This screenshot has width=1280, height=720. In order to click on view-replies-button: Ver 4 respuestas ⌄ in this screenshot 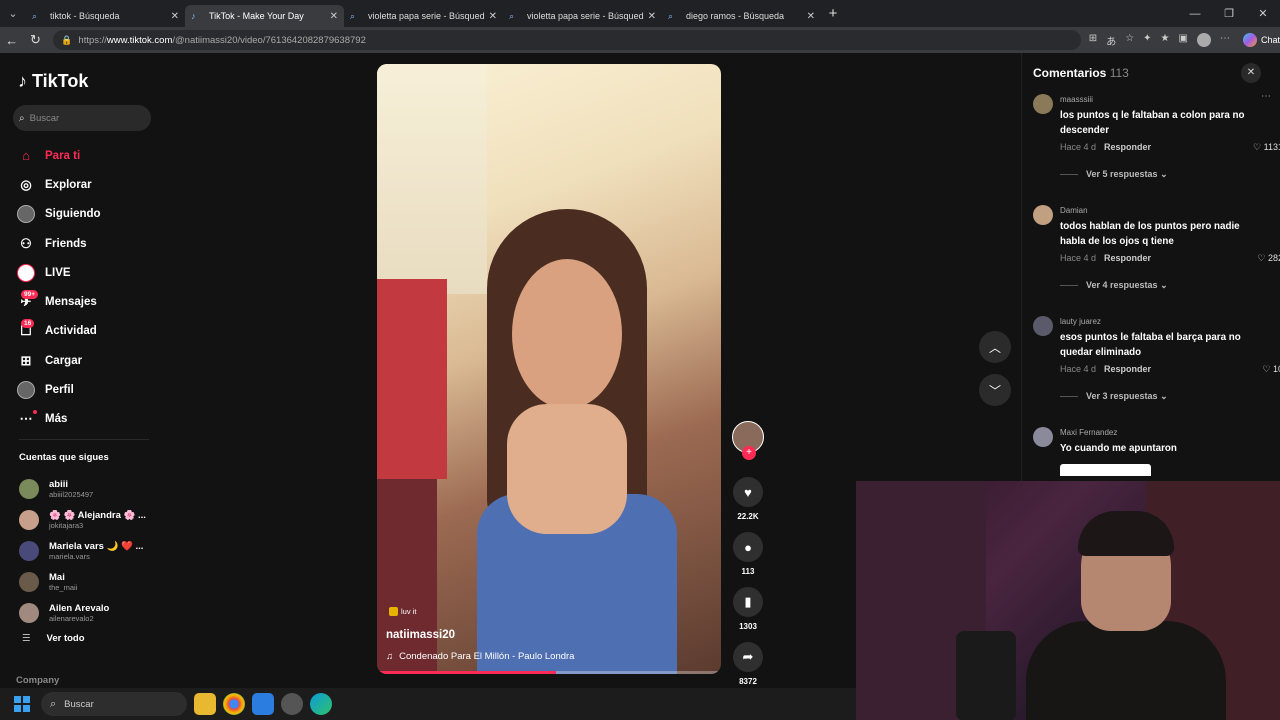, I will do `click(1114, 285)`.